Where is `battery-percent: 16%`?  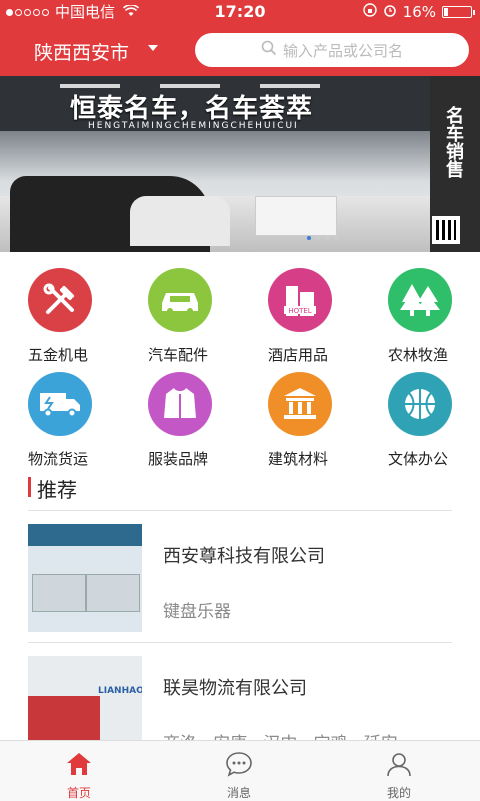 battery-percent: 16% is located at coordinates (419, 12).